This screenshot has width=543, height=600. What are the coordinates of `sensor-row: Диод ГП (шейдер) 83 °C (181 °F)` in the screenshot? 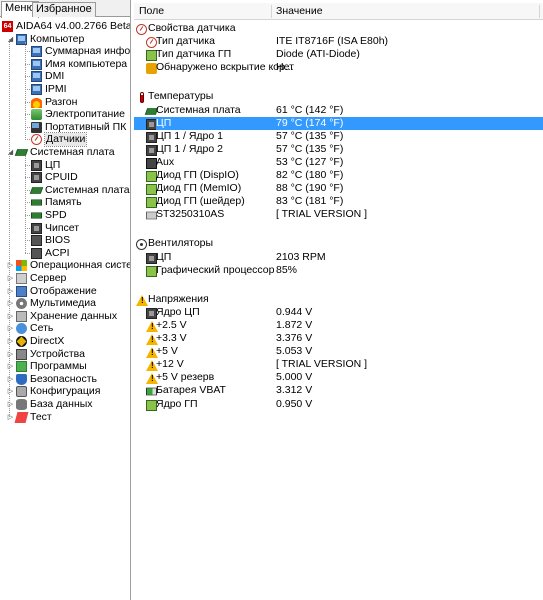 It's located at (338, 202).